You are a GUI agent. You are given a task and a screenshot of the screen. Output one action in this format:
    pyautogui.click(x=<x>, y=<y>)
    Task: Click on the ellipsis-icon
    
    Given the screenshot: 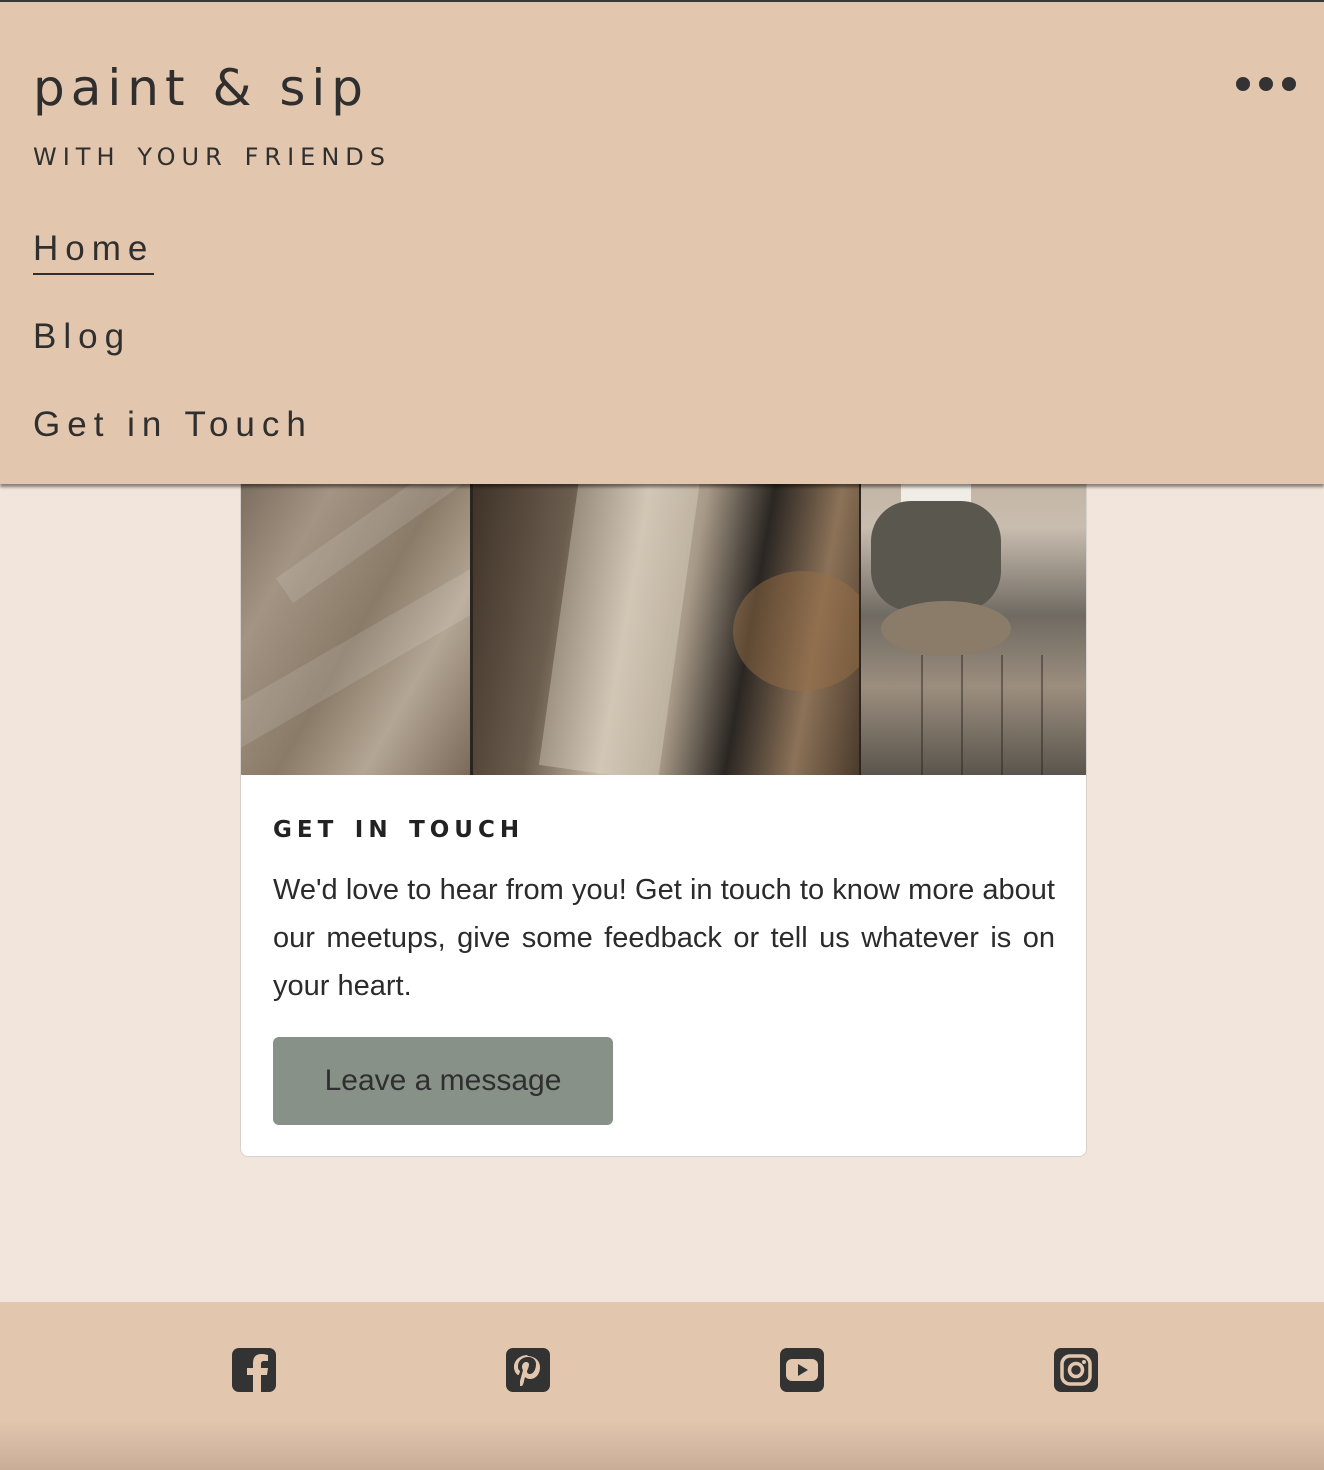 What is the action you would take?
    pyautogui.click(x=1266, y=84)
    